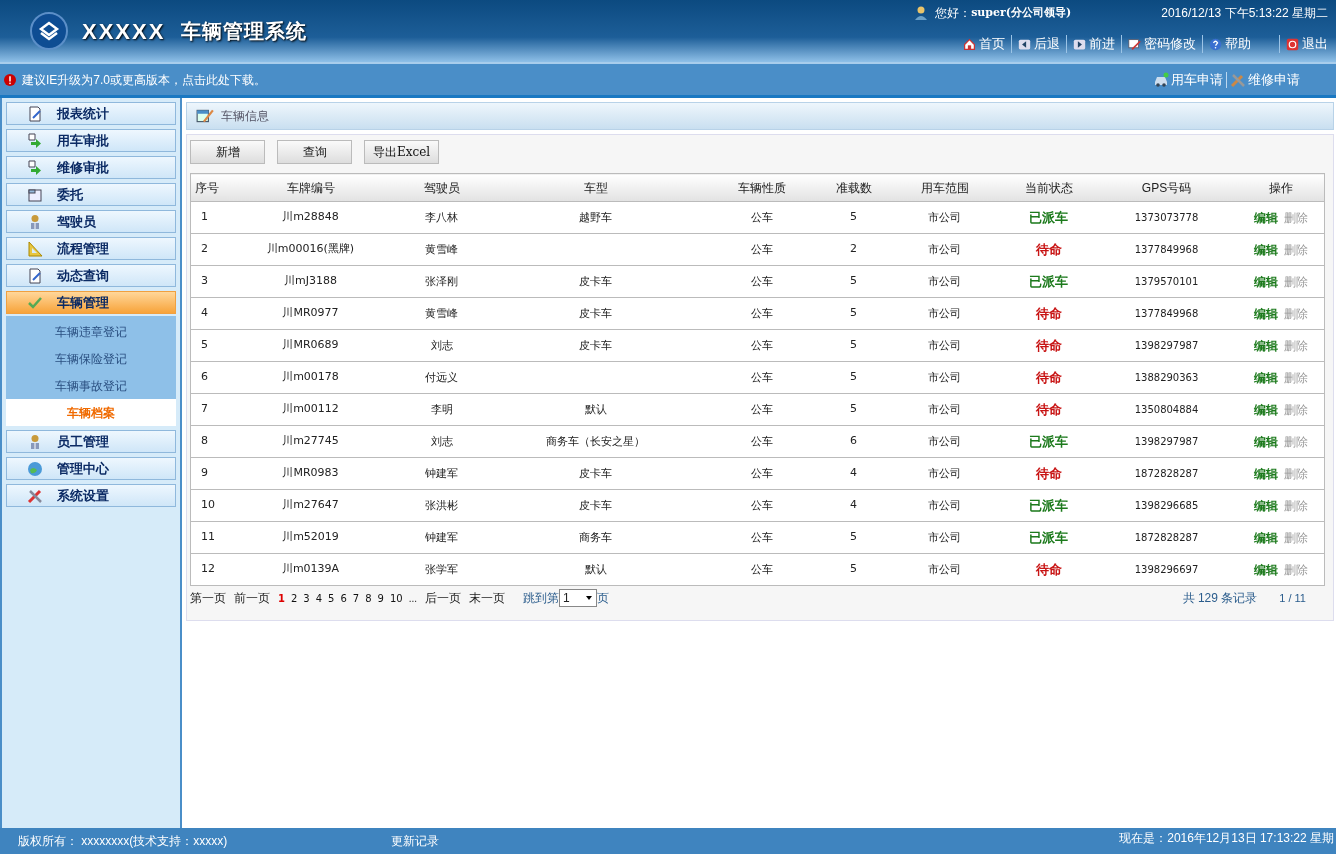 The height and width of the screenshot is (854, 1336). Describe the element at coordinates (306, 598) in the screenshot. I see `page-number-link: 3` at that location.